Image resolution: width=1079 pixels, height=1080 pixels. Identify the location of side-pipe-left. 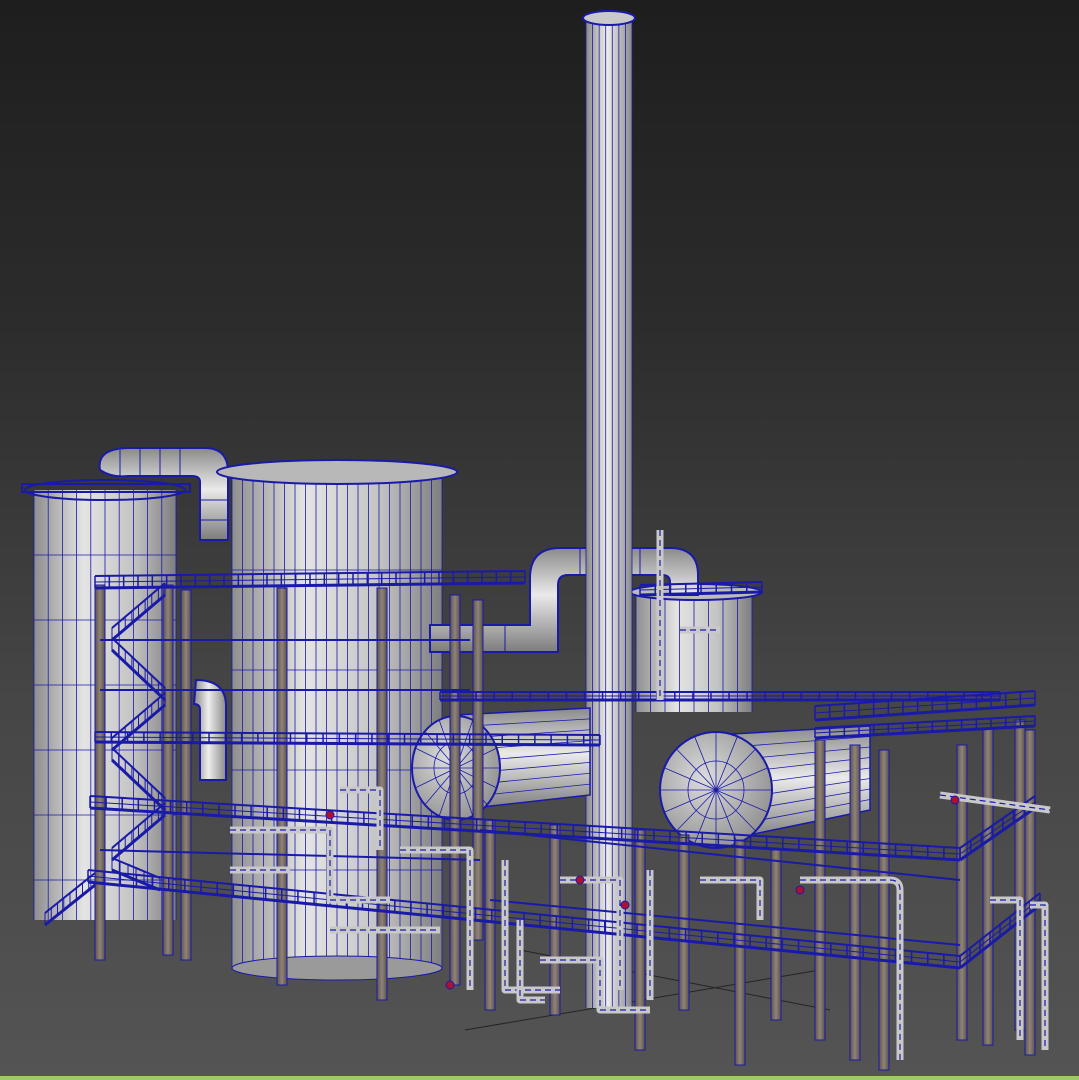
(209, 729).